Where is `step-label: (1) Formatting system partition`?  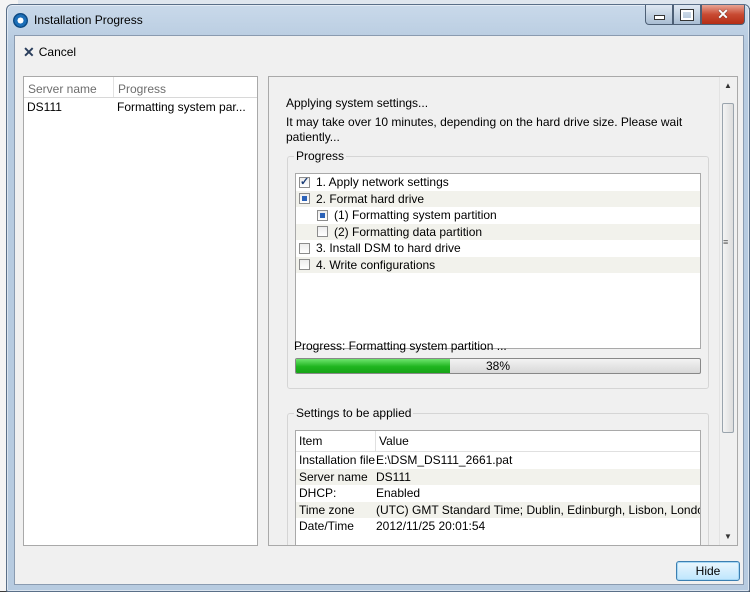
step-label: (1) Formatting system partition is located at coordinates (415, 215).